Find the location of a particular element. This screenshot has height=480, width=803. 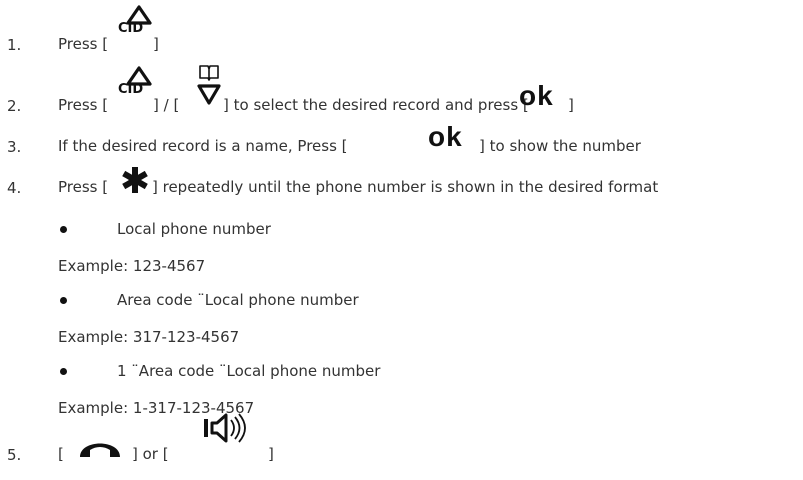

step-number: 2. is located at coordinates (14, 106).